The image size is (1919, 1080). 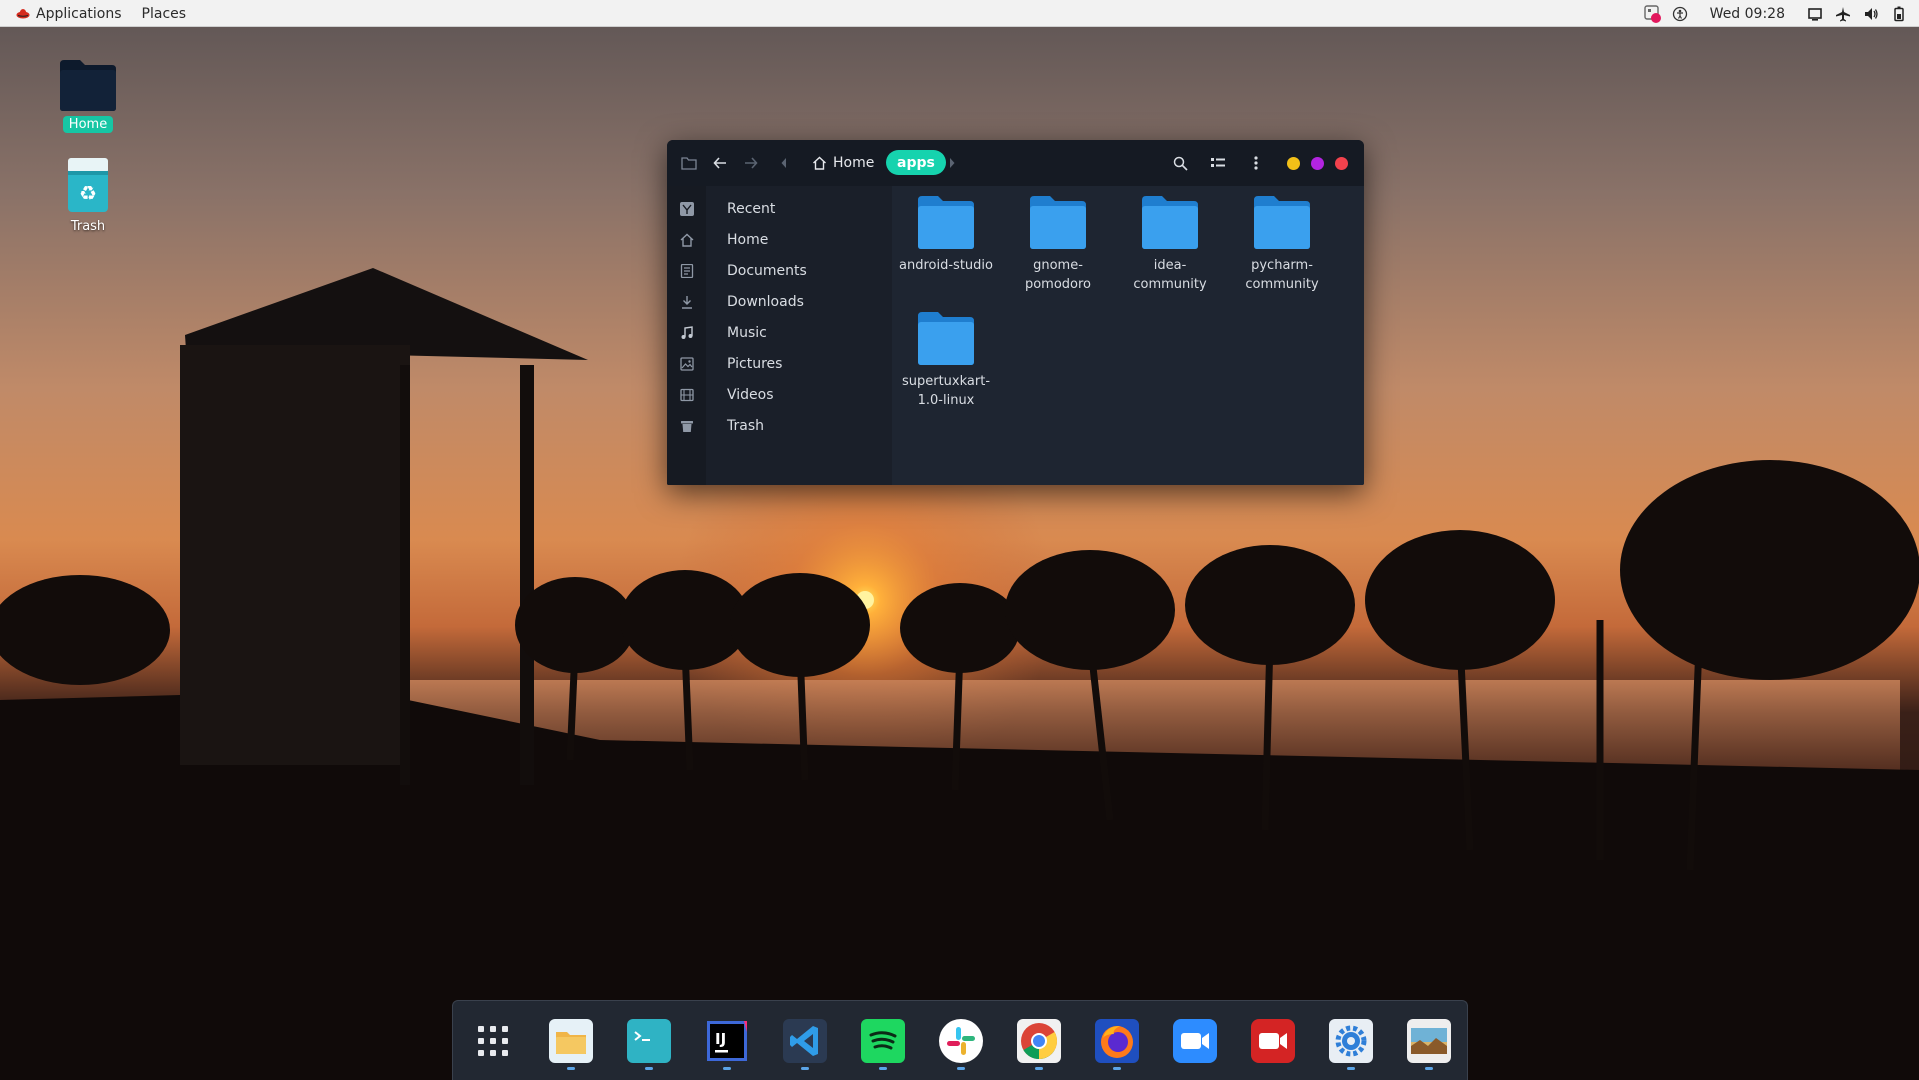 What do you see at coordinates (779, 333) in the screenshot?
I see `sidebar-item-music: Music` at bounding box center [779, 333].